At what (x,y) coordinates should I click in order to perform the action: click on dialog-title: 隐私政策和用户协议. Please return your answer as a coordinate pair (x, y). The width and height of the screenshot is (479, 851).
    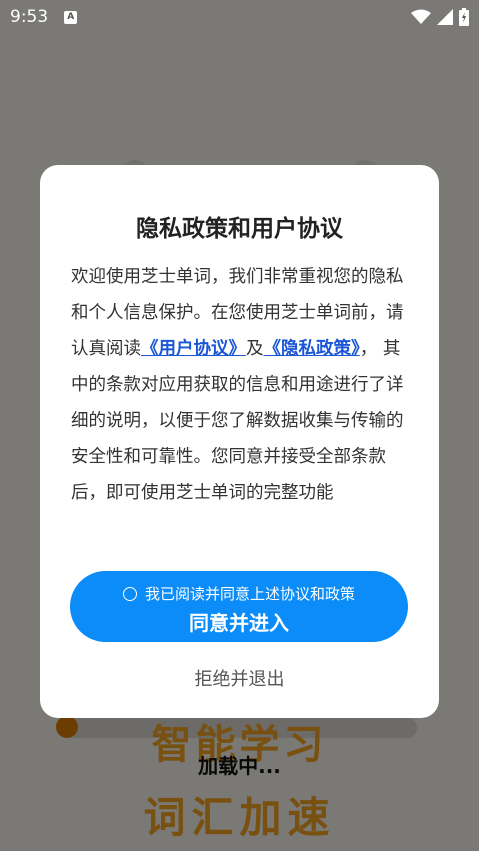
    Looking at the image, I should click on (239, 229).